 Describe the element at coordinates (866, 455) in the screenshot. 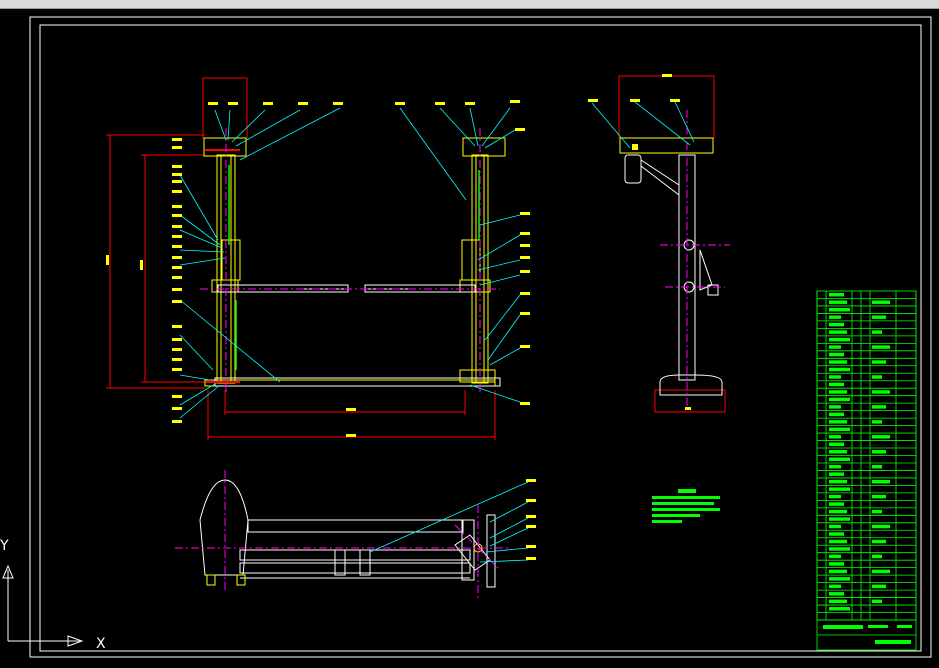

I see `parts-list-table` at that location.